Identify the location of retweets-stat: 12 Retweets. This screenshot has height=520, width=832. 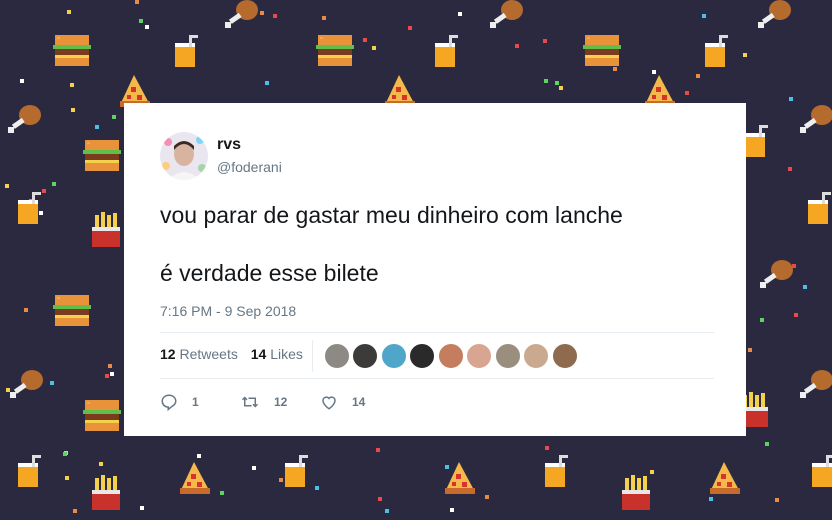
(199, 354).